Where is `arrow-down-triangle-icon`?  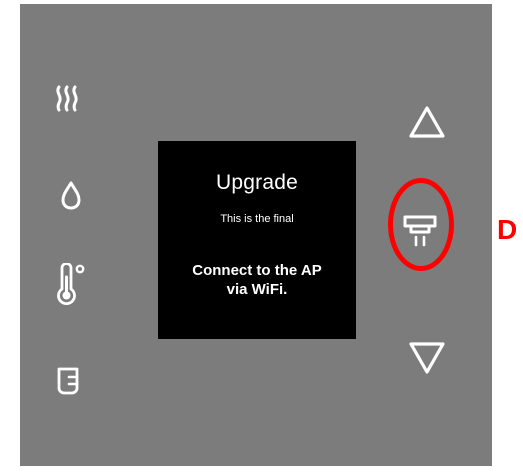 arrow-down-triangle-icon is located at coordinates (427, 358).